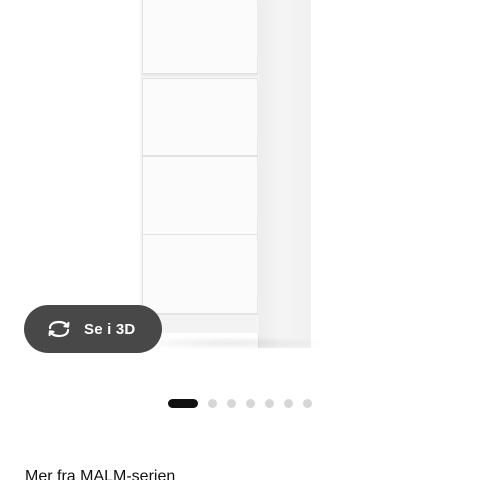 This screenshot has height=480, width=480. I want to click on section-heading: Mer fra MALM-serien, so click(100, 474).